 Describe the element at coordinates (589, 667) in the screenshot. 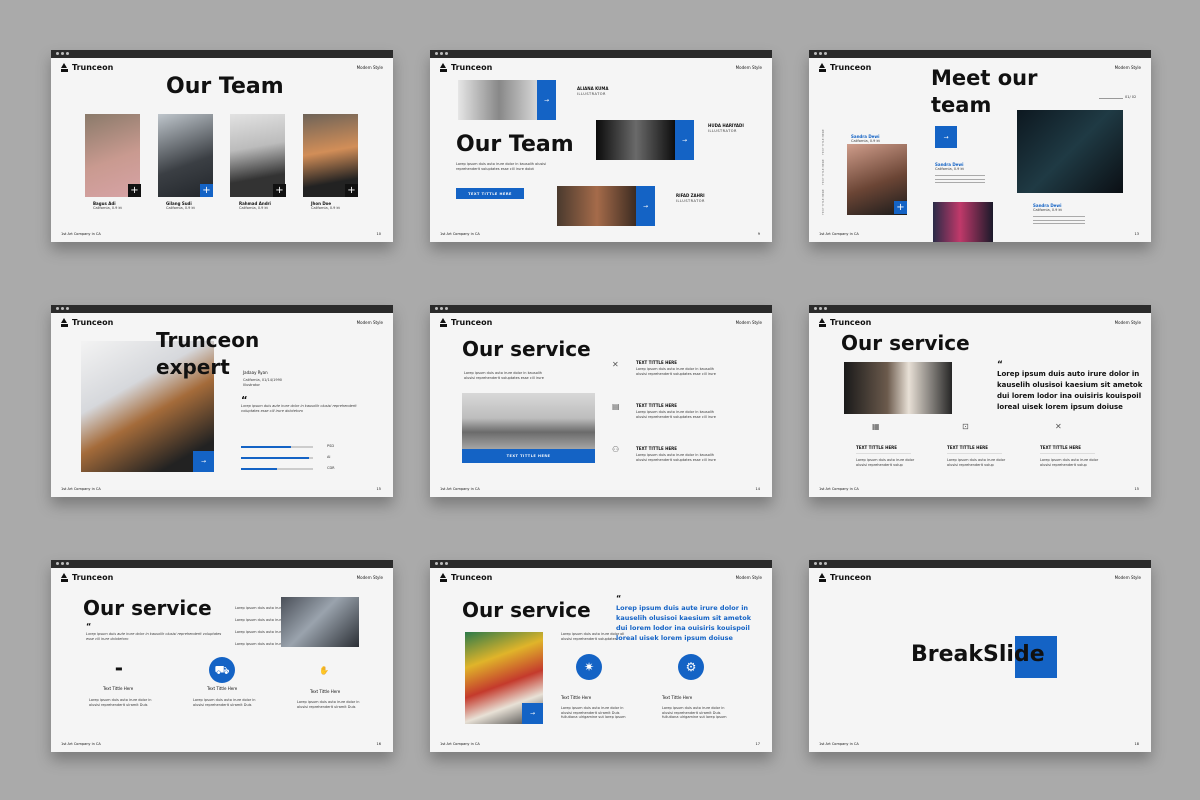

I see `settings-icon: ✷` at that location.